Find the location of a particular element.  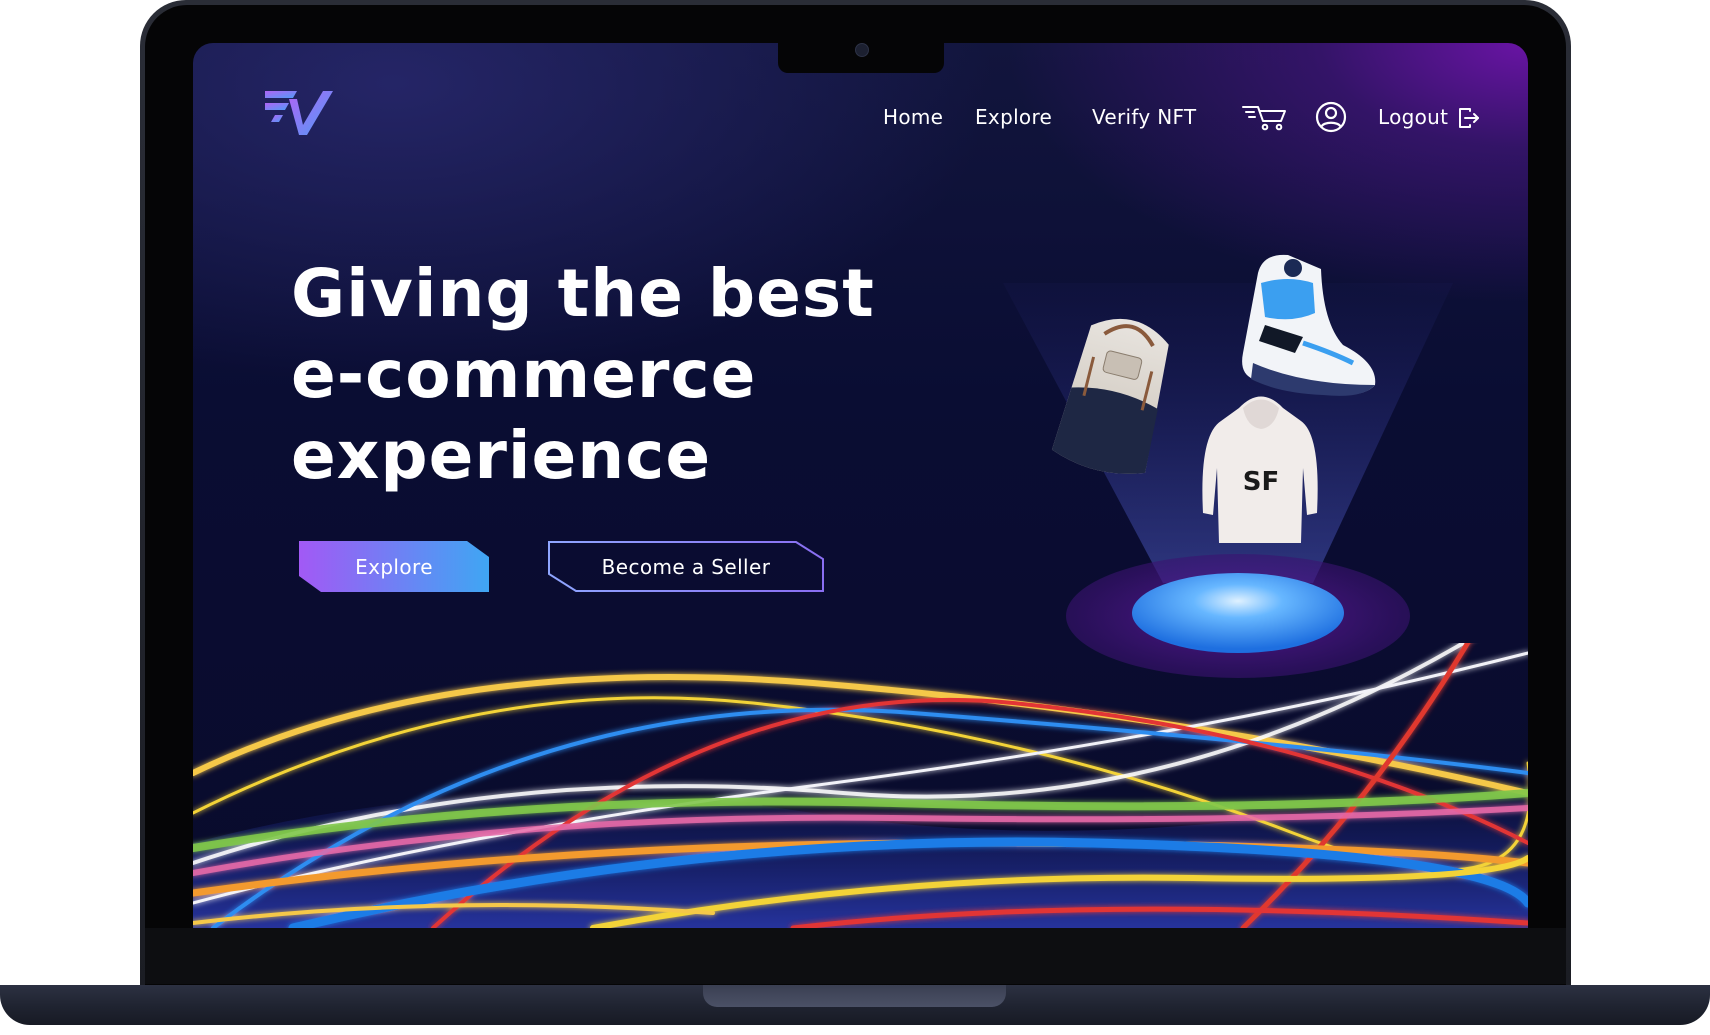

top-navigation: Home Explore Verify NFT Logout is located at coordinates (860, 119).